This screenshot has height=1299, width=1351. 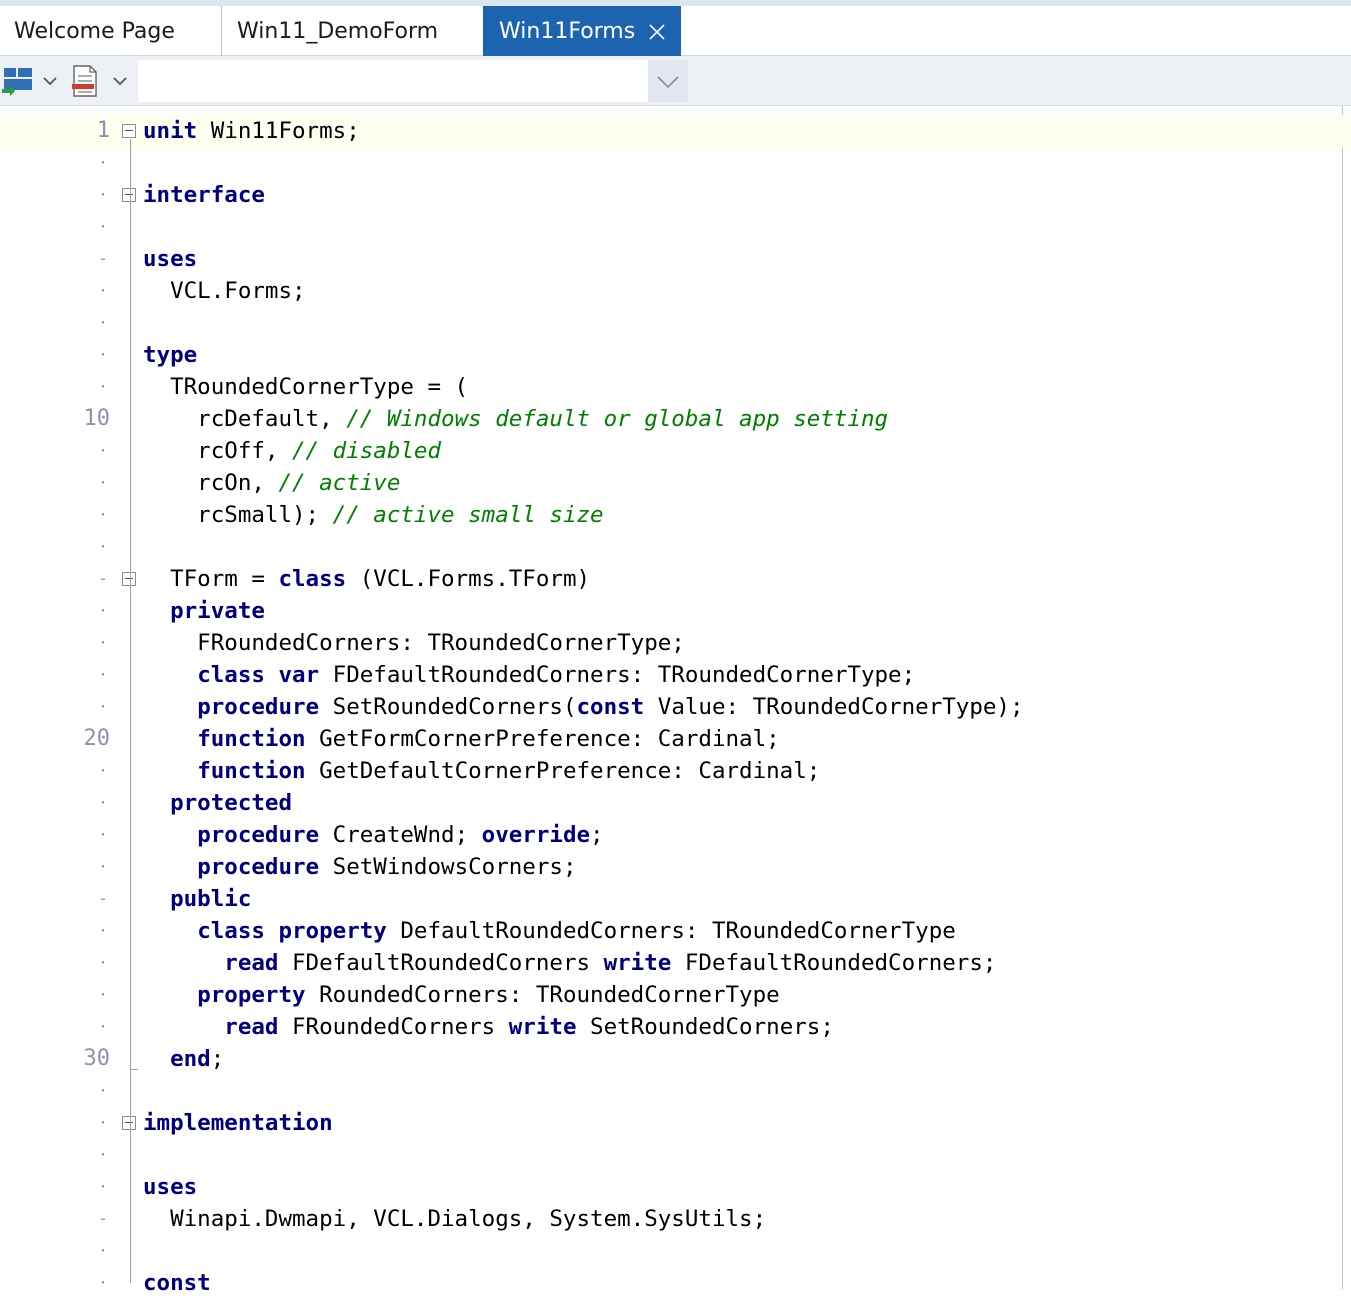 What do you see at coordinates (675, 1059) in the screenshot?
I see `code-line: 30 end;` at bounding box center [675, 1059].